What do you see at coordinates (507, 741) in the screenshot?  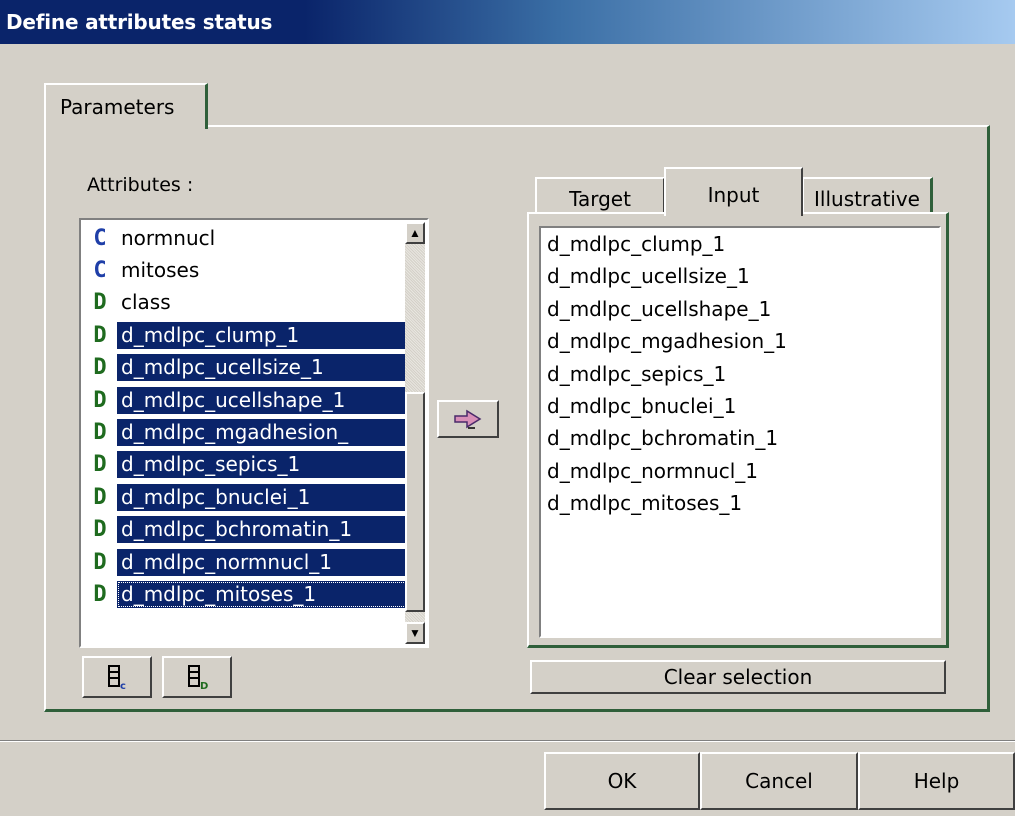 I see `footer-divider` at bounding box center [507, 741].